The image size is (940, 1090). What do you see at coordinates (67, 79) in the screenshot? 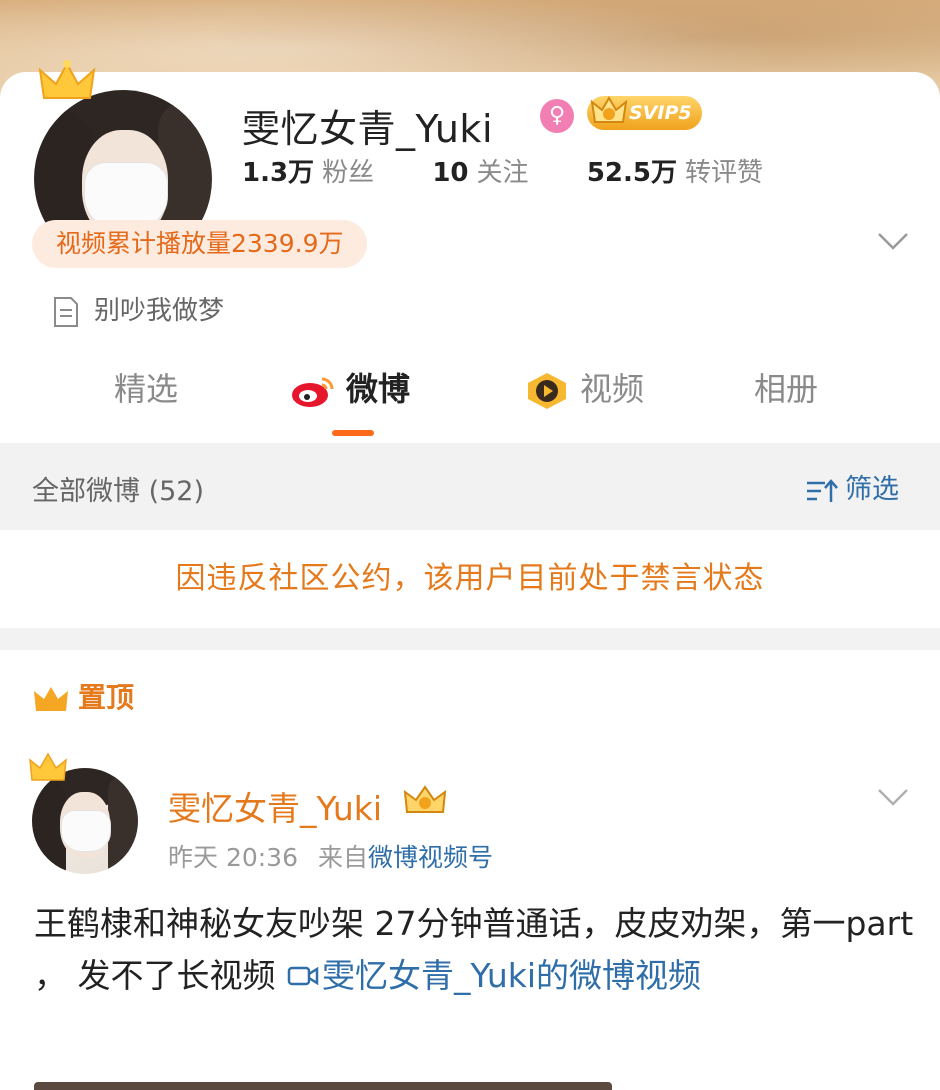
I see `crown-icon` at bounding box center [67, 79].